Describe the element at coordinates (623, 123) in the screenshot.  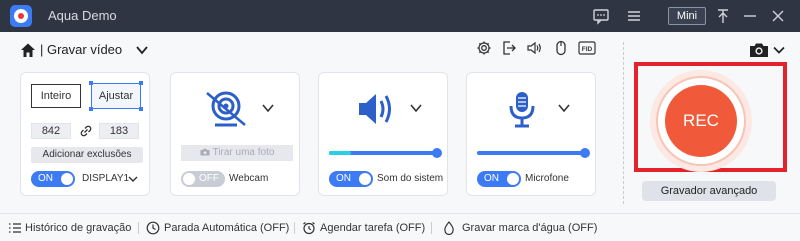
I see `divider` at that location.